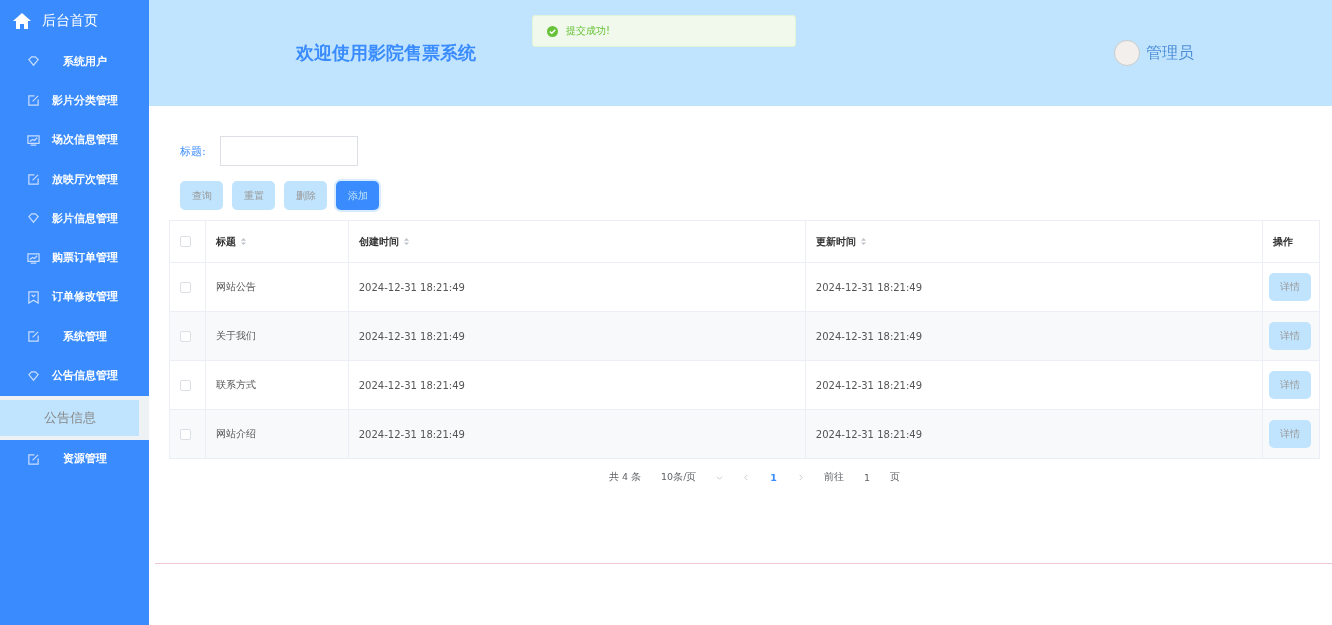  What do you see at coordinates (185, 242) in the screenshot?
I see `select-all-checkbox` at bounding box center [185, 242].